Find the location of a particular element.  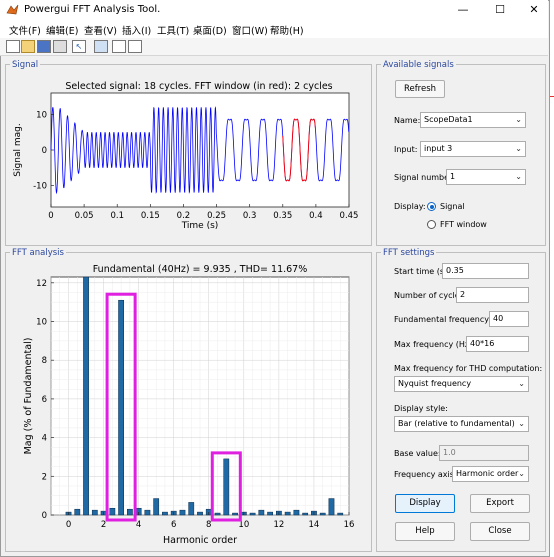

signal-number-value: 1 is located at coordinates (453, 176).